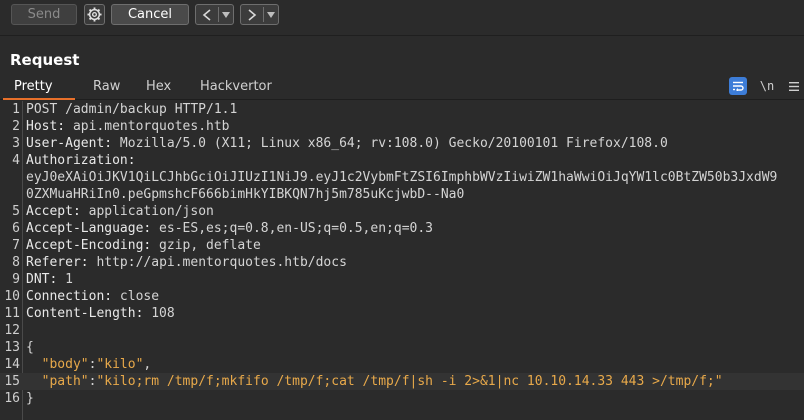 Image resolution: width=804 pixels, height=420 pixels. Describe the element at coordinates (16, 228) in the screenshot. I see `line-number: 6` at that location.